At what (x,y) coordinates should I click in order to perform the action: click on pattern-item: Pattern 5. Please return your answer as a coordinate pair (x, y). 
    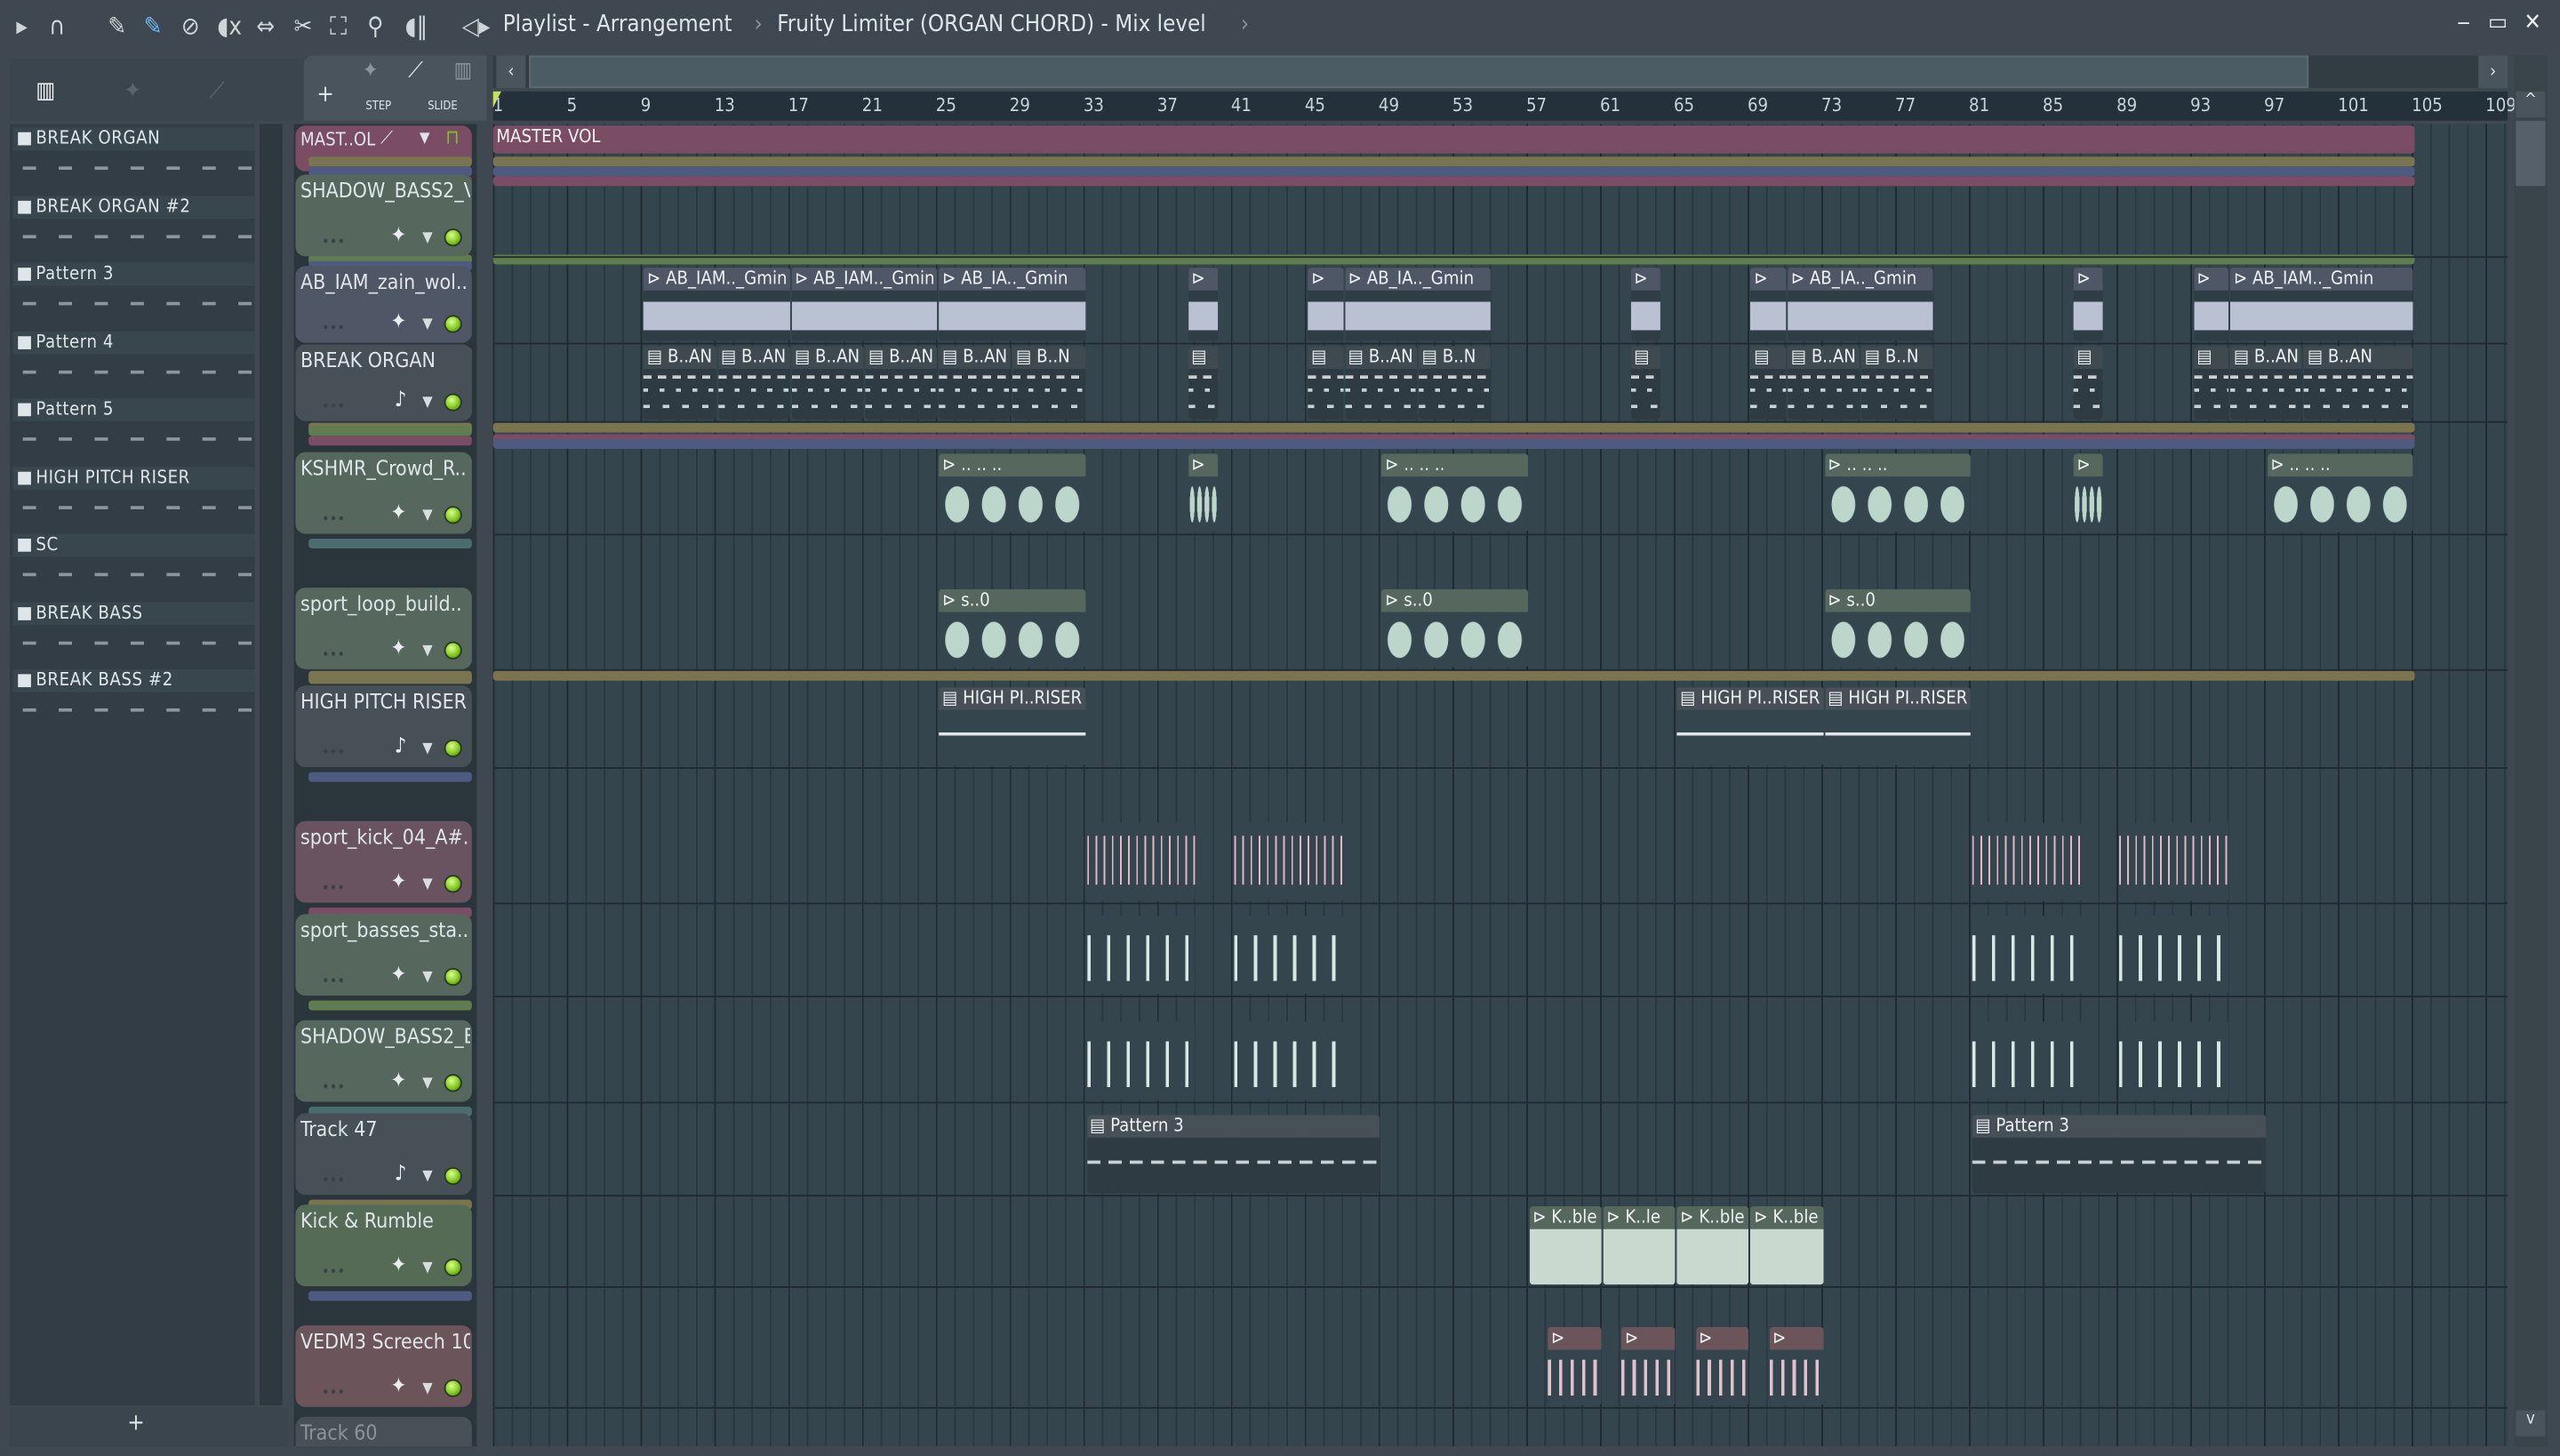
    Looking at the image, I should click on (133, 430).